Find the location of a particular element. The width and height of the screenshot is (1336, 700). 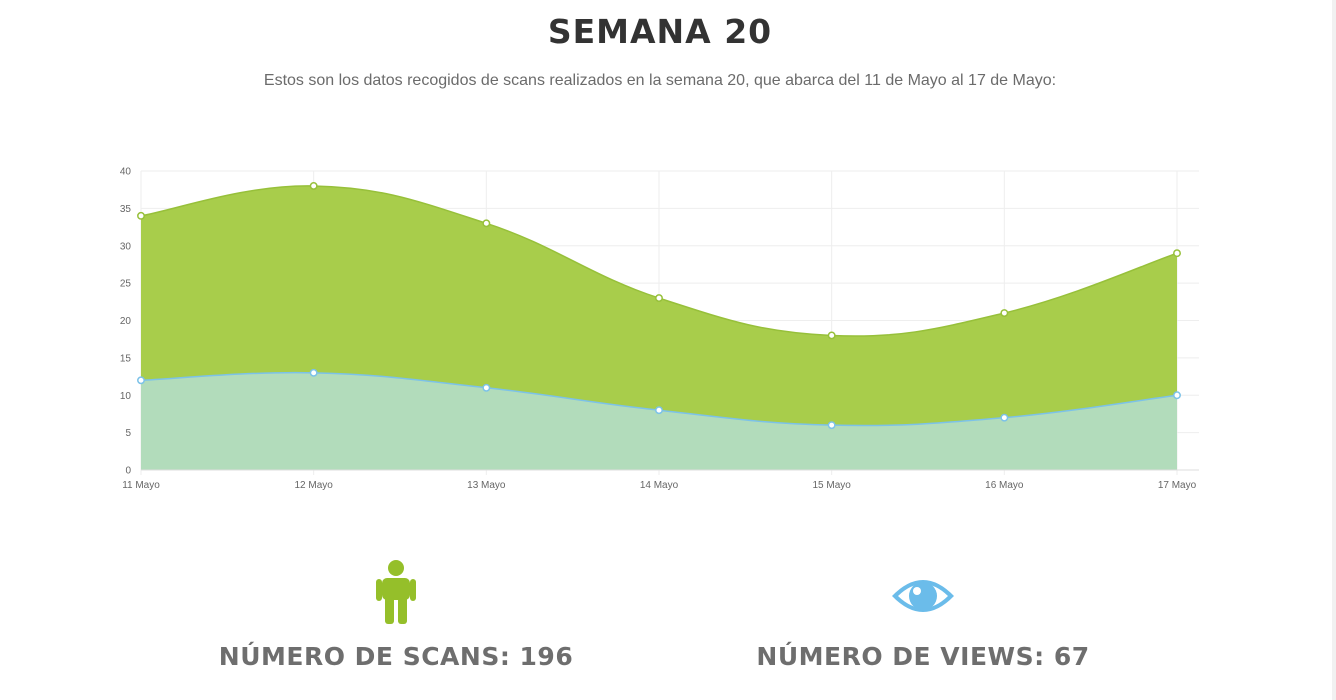

y-tick-label: 10 is located at coordinates (126, 396).